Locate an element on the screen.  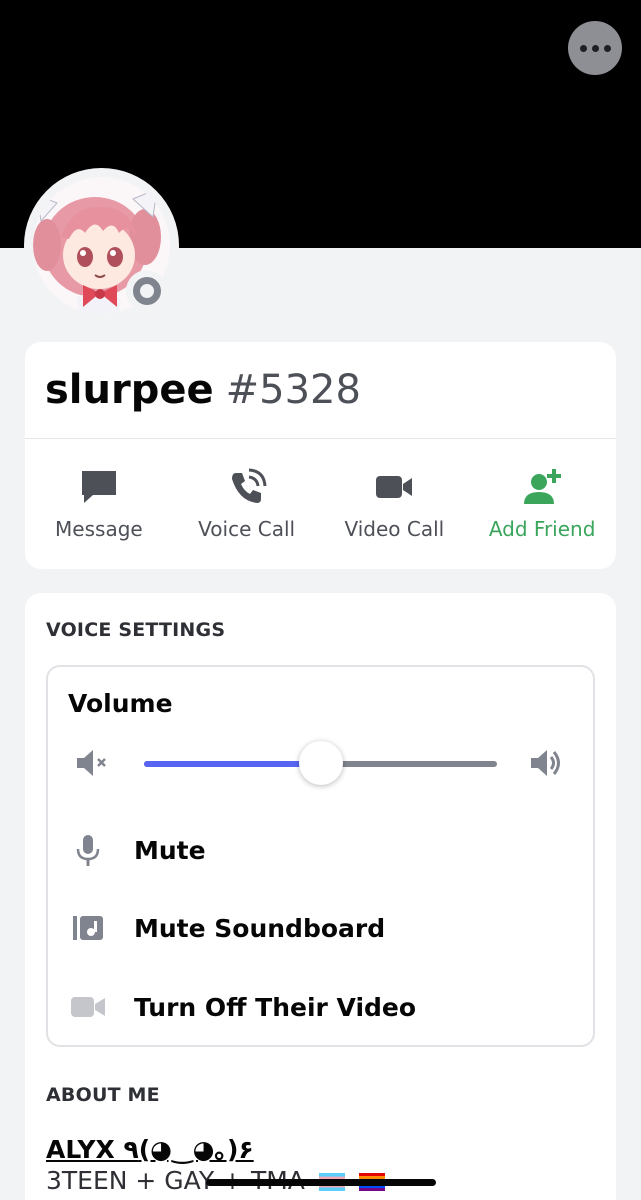
username: slurpee is located at coordinates (129, 390).